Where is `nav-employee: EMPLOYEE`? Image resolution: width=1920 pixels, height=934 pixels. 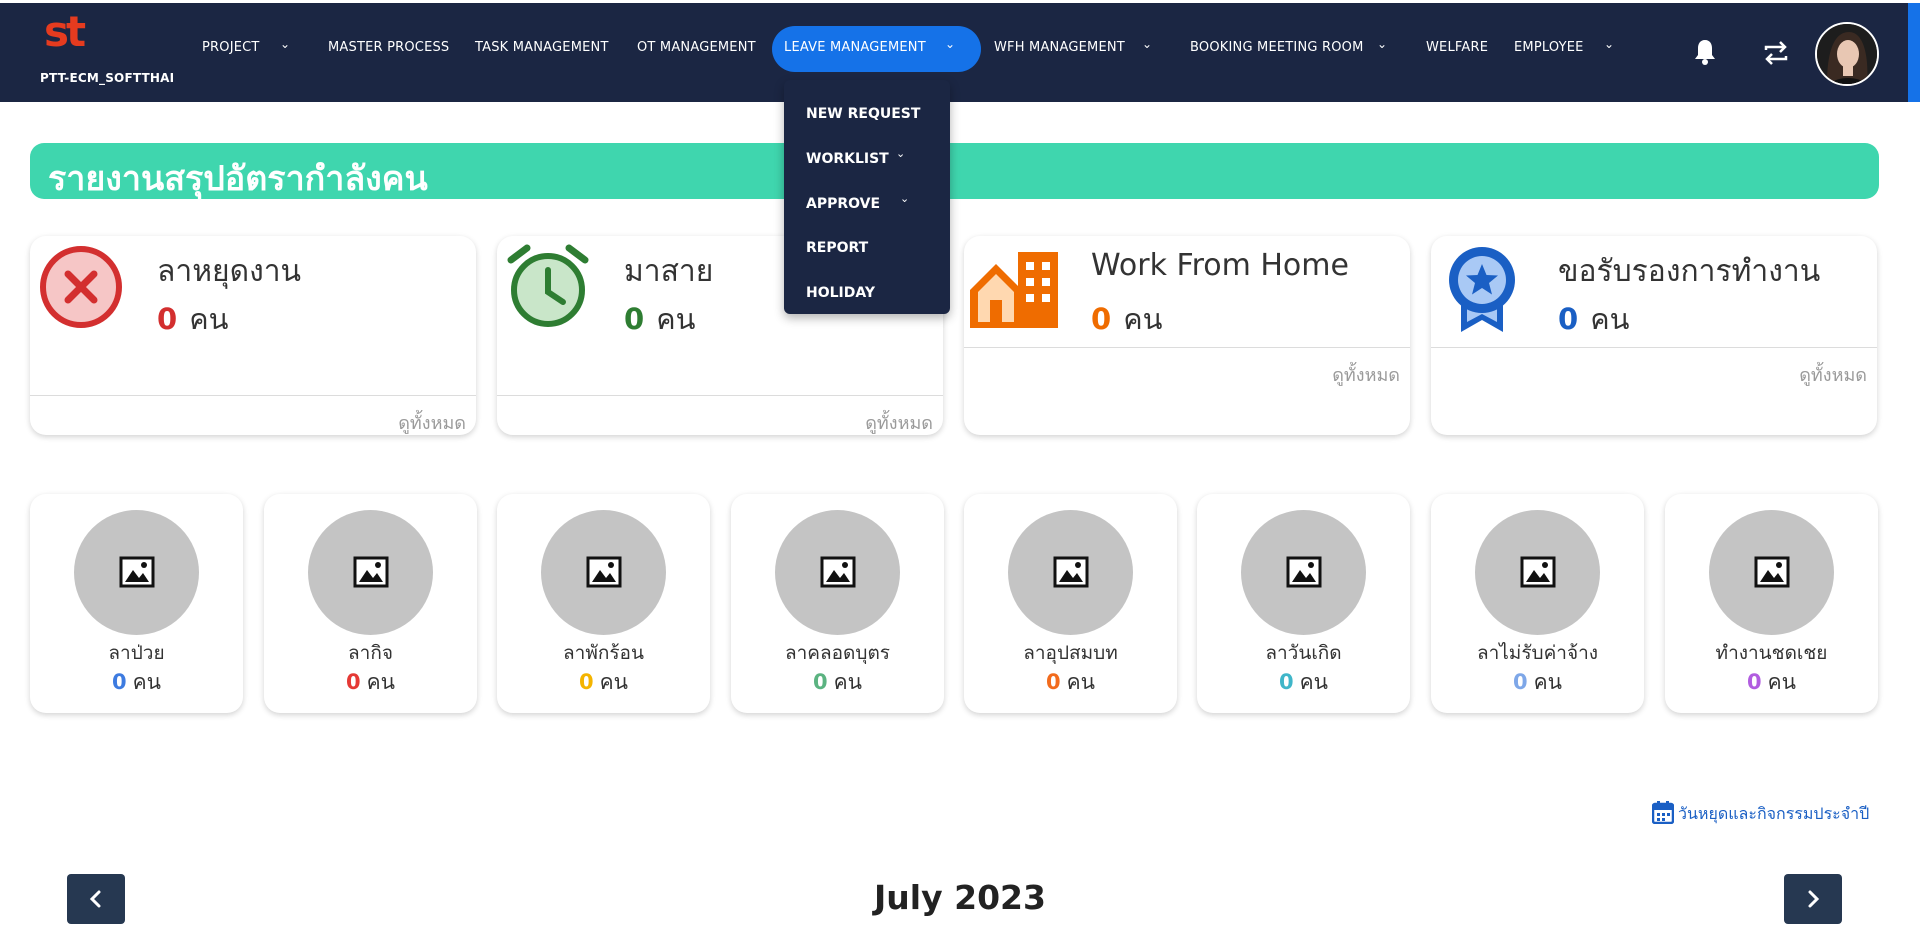
nav-employee: EMPLOYEE is located at coordinates (1549, 47).